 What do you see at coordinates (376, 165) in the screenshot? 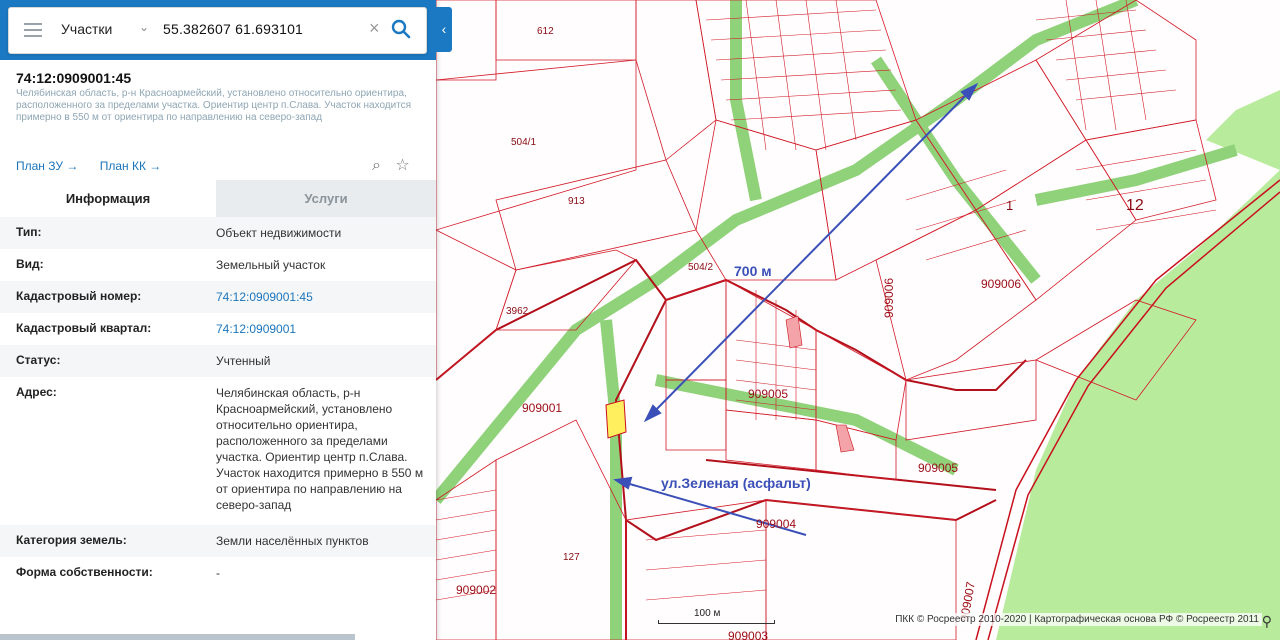
I see `zoom-to-icon: ⌕` at bounding box center [376, 165].